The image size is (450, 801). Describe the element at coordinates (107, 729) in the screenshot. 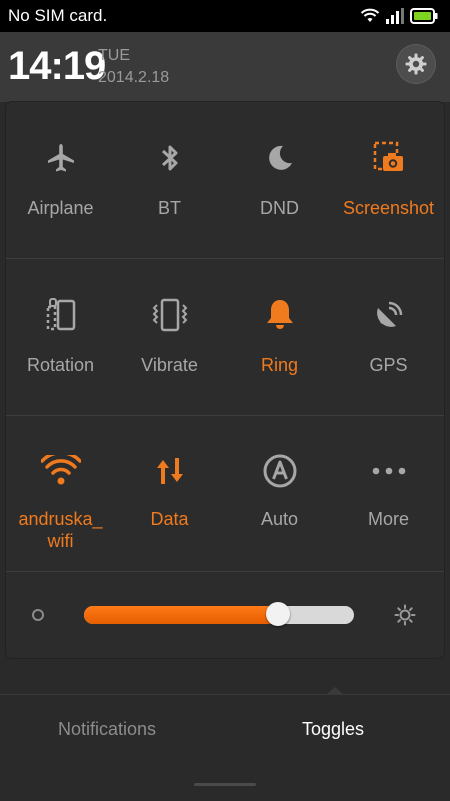

I see `tab-notifications: Notifications` at that location.